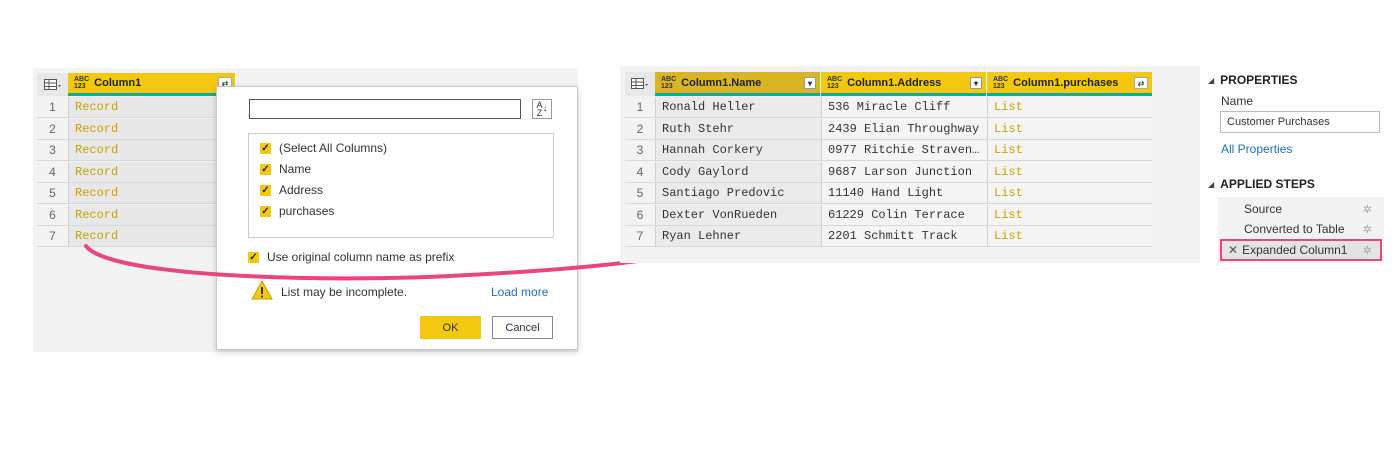 The width and height of the screenshot is (1394, 451). What do you see at coordinates (640, 236) in the screenshot?
I see `row-number: 7` at bounding box center [640, 236].